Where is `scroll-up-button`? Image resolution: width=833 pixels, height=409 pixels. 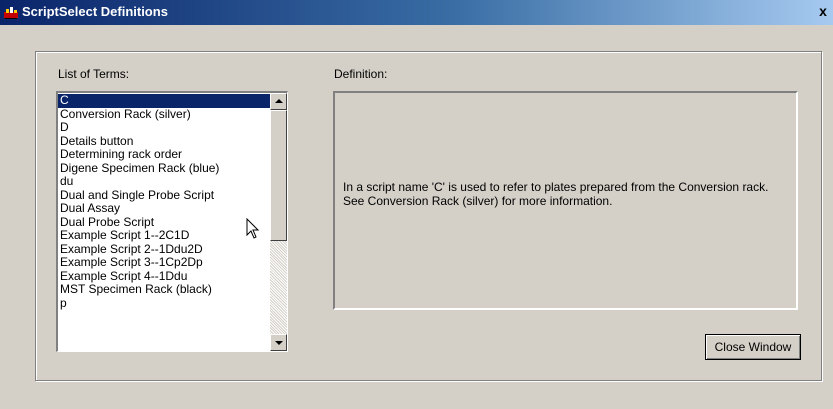 scroll-up-button is located at coordinates (278, 101).